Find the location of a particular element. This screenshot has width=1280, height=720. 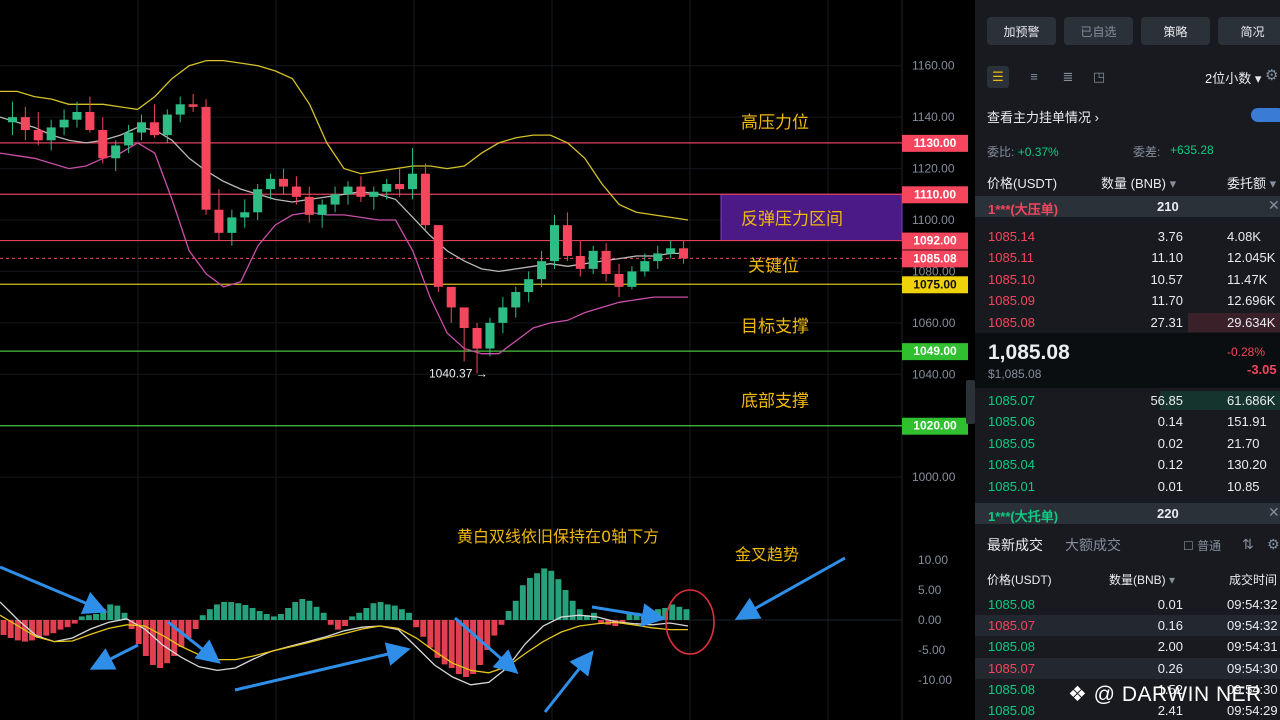

change-pct: -0.28% is located at coordinates (1246, 352).